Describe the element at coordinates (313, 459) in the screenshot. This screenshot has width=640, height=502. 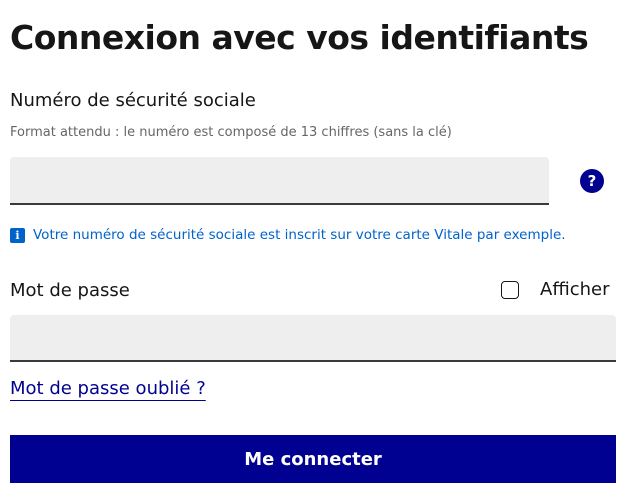
I see `login-button: Me connecter` at that location.